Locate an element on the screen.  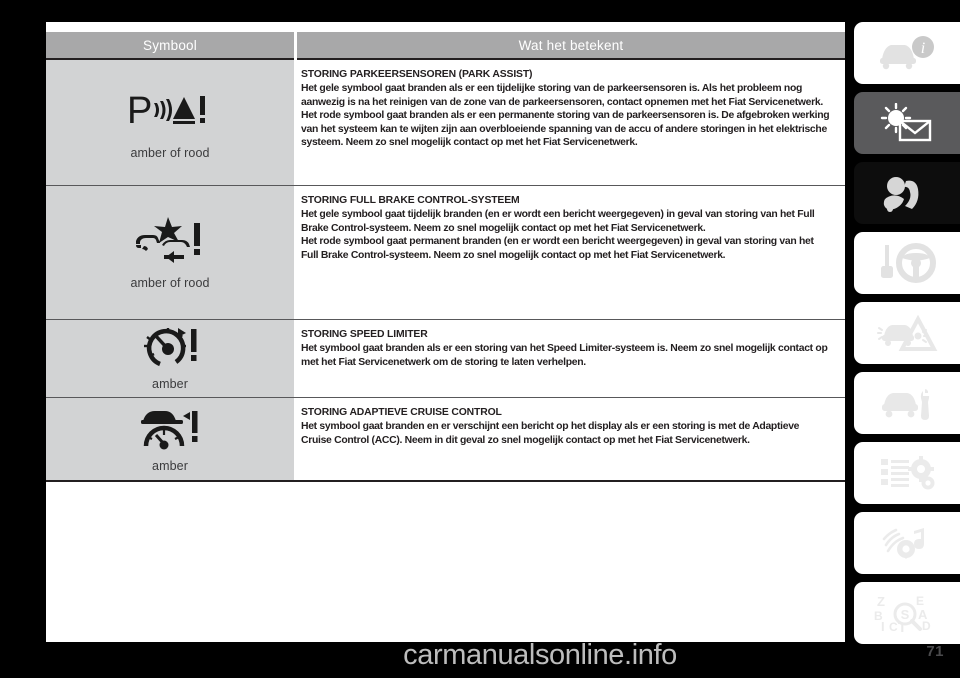
alphabetical-index-icon: Z B I C T E A D S is located at coordinates (902, 613).